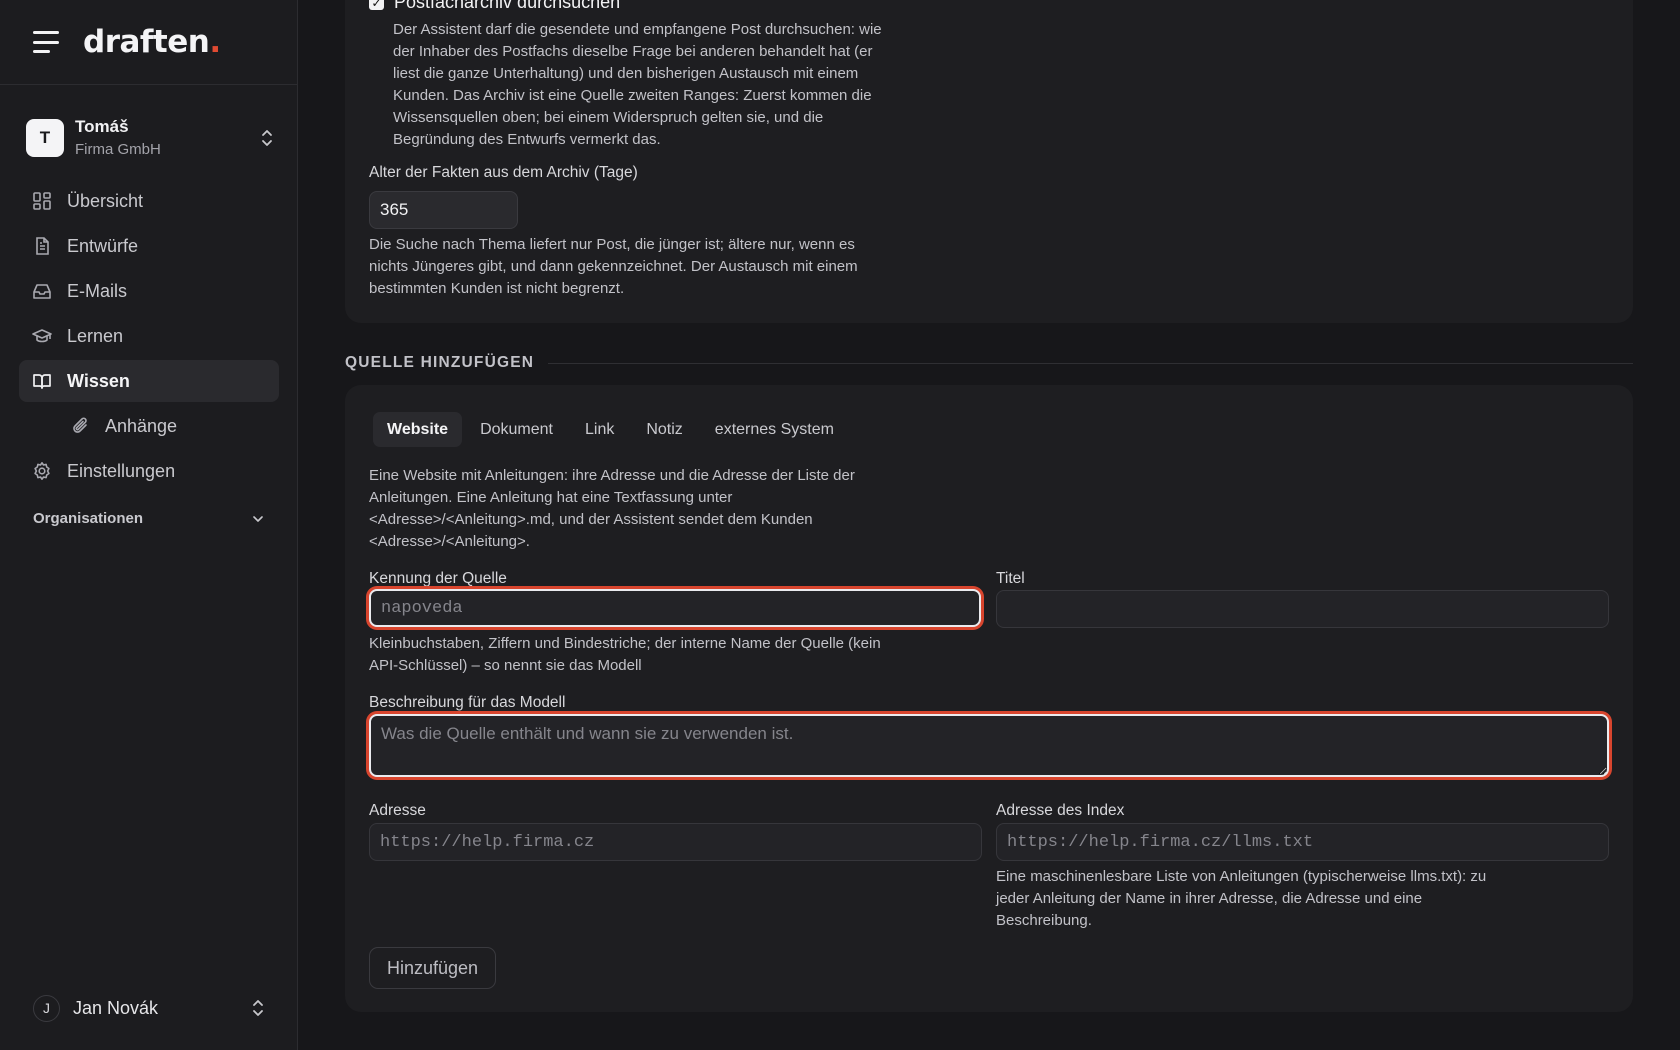 The width and height of the screenshot is (1680, 1050). I want to click on nav-label: Einstellungen, so click(121, 470).